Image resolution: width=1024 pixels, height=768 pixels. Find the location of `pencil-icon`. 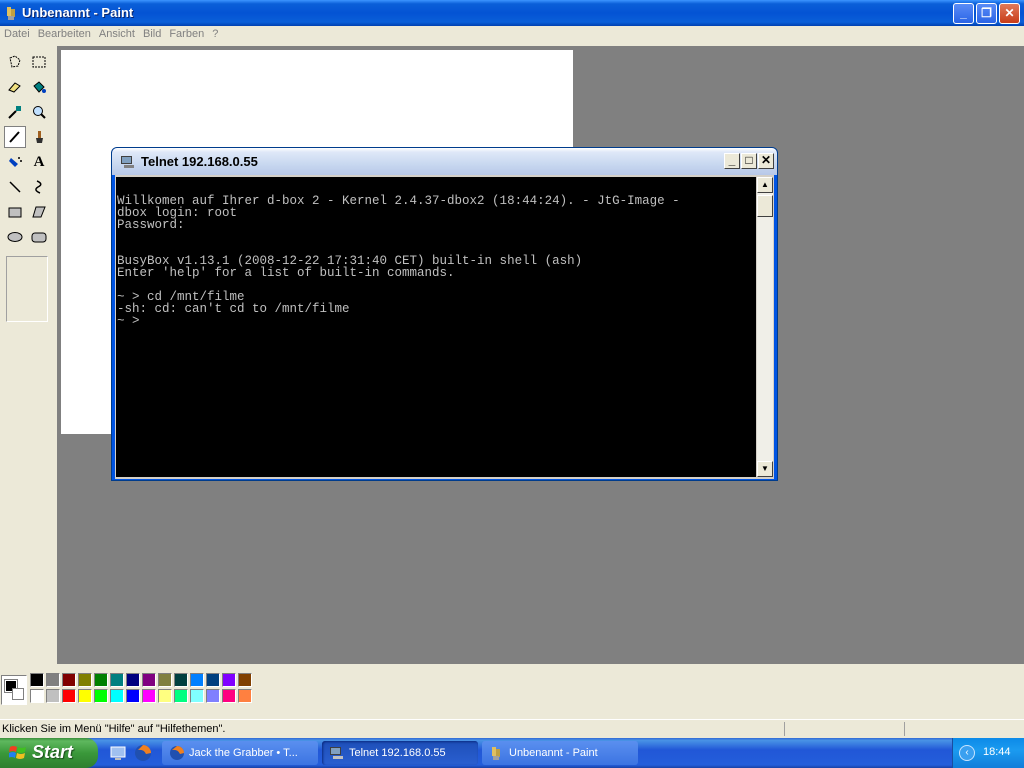

pencil-icon is located at coordinates (14, 137).